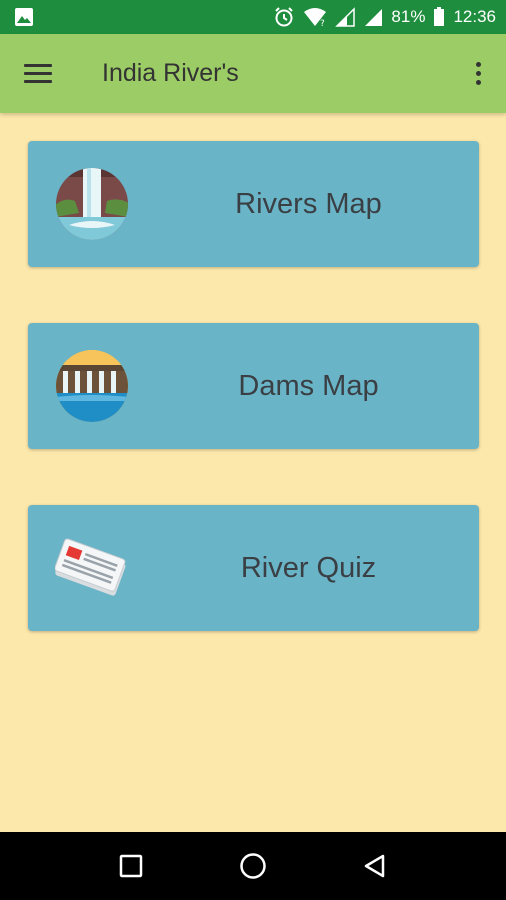 The width and height of the screenshot is (506, 900). I want to click on alarm-icon, so click(284, 17).